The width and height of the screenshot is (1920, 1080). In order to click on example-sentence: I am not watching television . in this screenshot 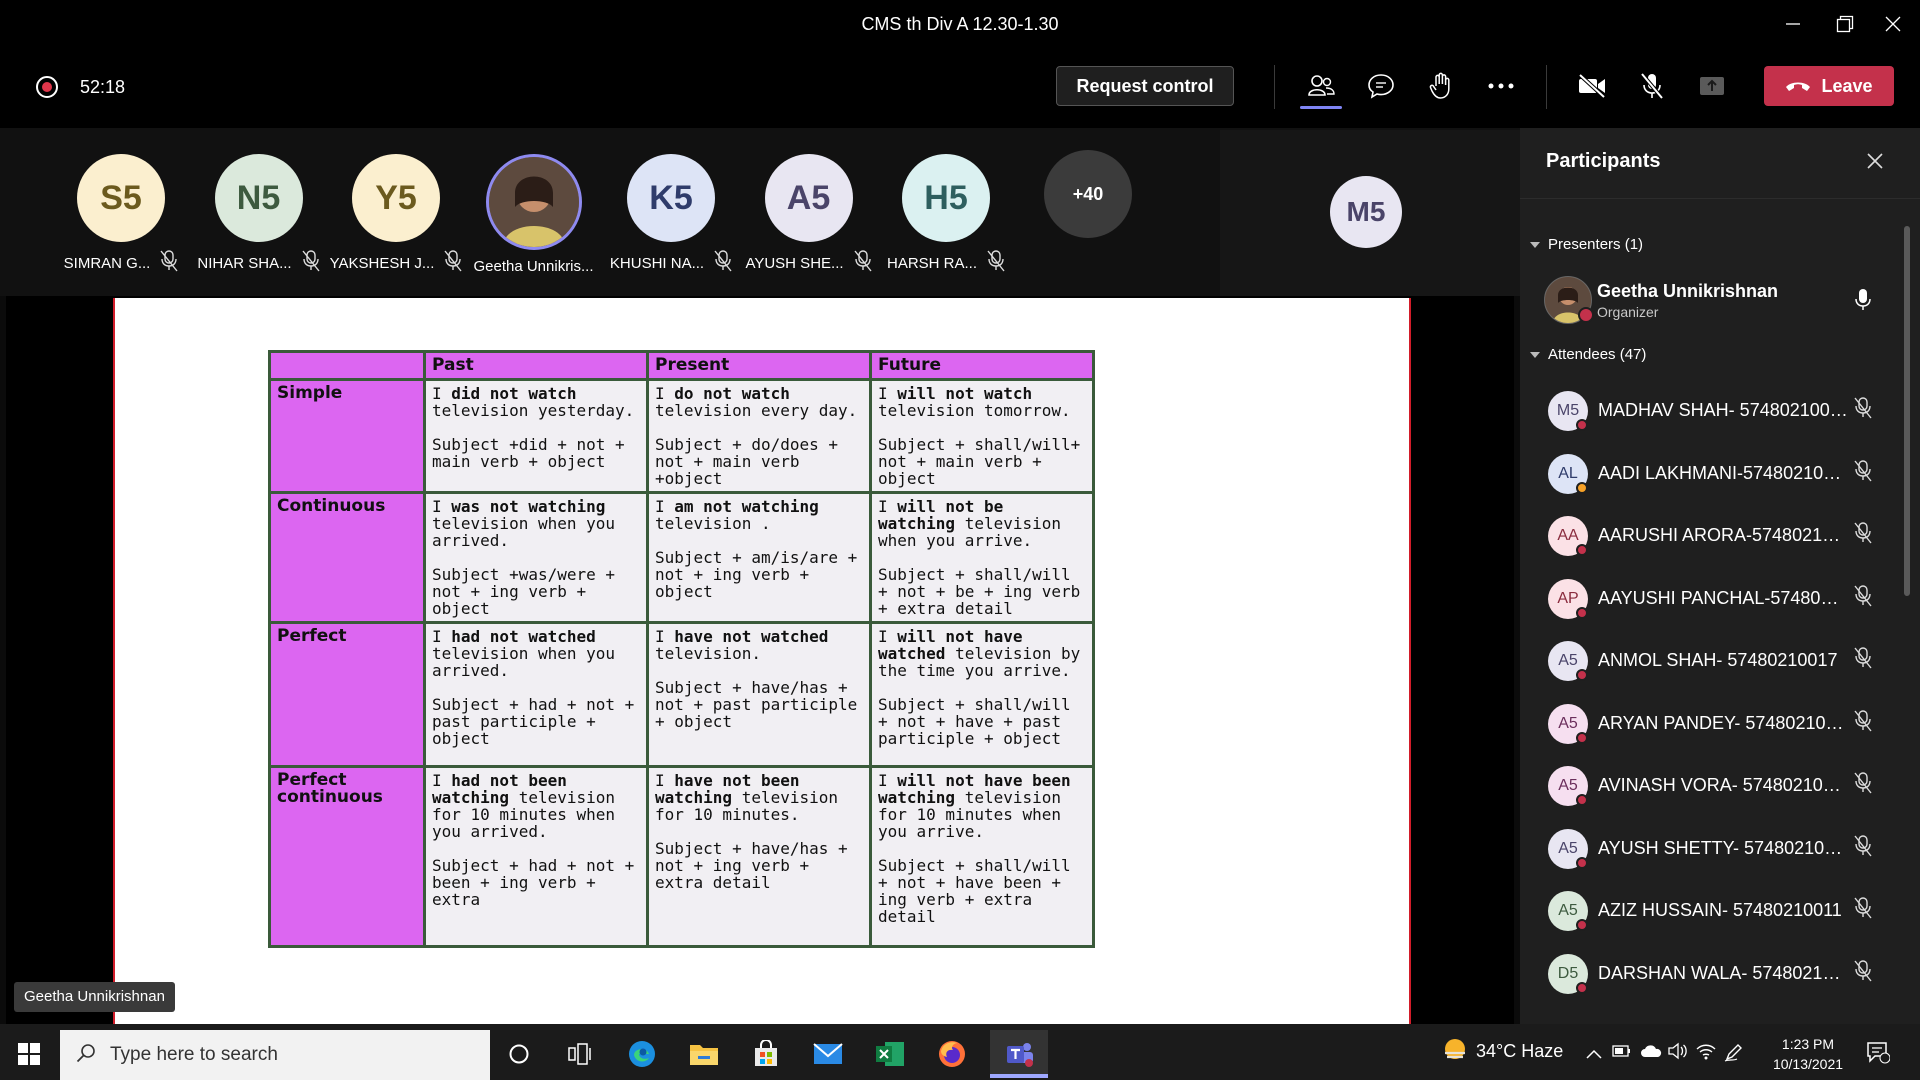, I will do `click(759, 515)`.